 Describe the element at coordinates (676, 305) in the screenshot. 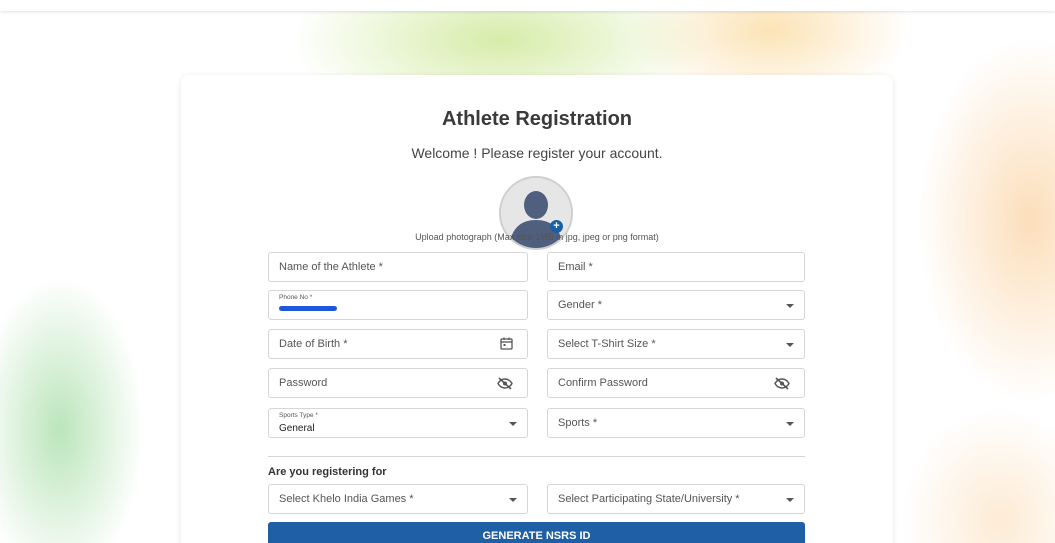

I see `gender-select: Gender *` at that location.